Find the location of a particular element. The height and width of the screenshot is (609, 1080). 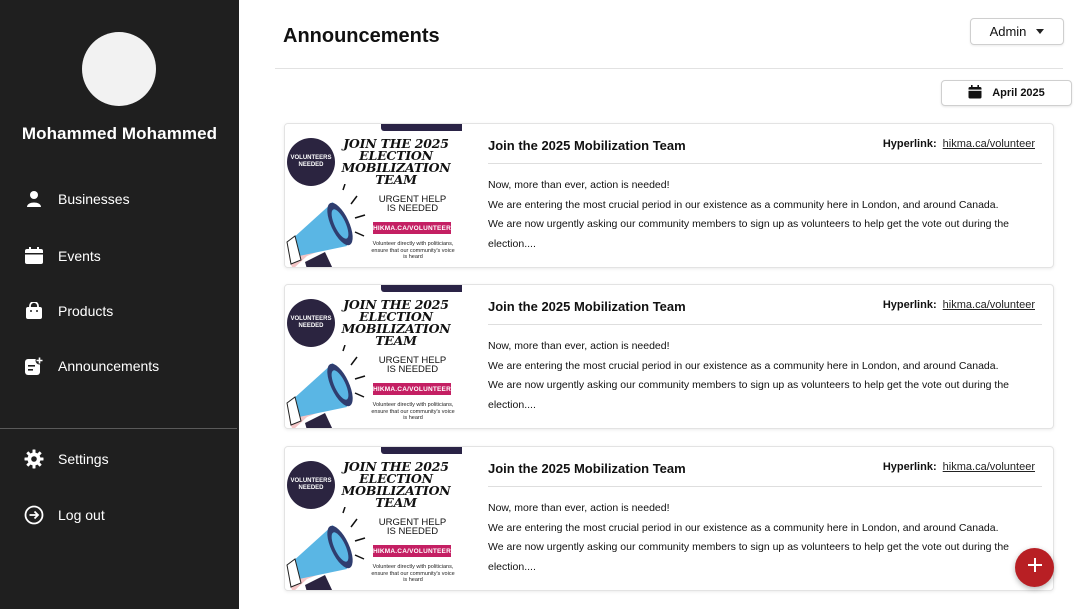

sidebar-divider is located at coordinates (118, 428).